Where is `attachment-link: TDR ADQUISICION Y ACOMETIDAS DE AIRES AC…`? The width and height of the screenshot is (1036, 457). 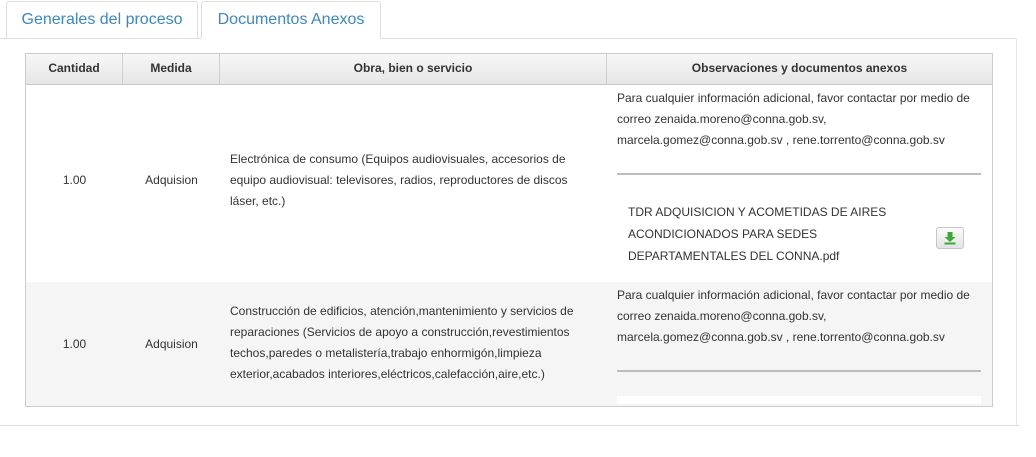 attachment-link: TDR ADQUISICION Y ACOMETIDAS DE AIRES AC… is located at coordinates (773, 234).